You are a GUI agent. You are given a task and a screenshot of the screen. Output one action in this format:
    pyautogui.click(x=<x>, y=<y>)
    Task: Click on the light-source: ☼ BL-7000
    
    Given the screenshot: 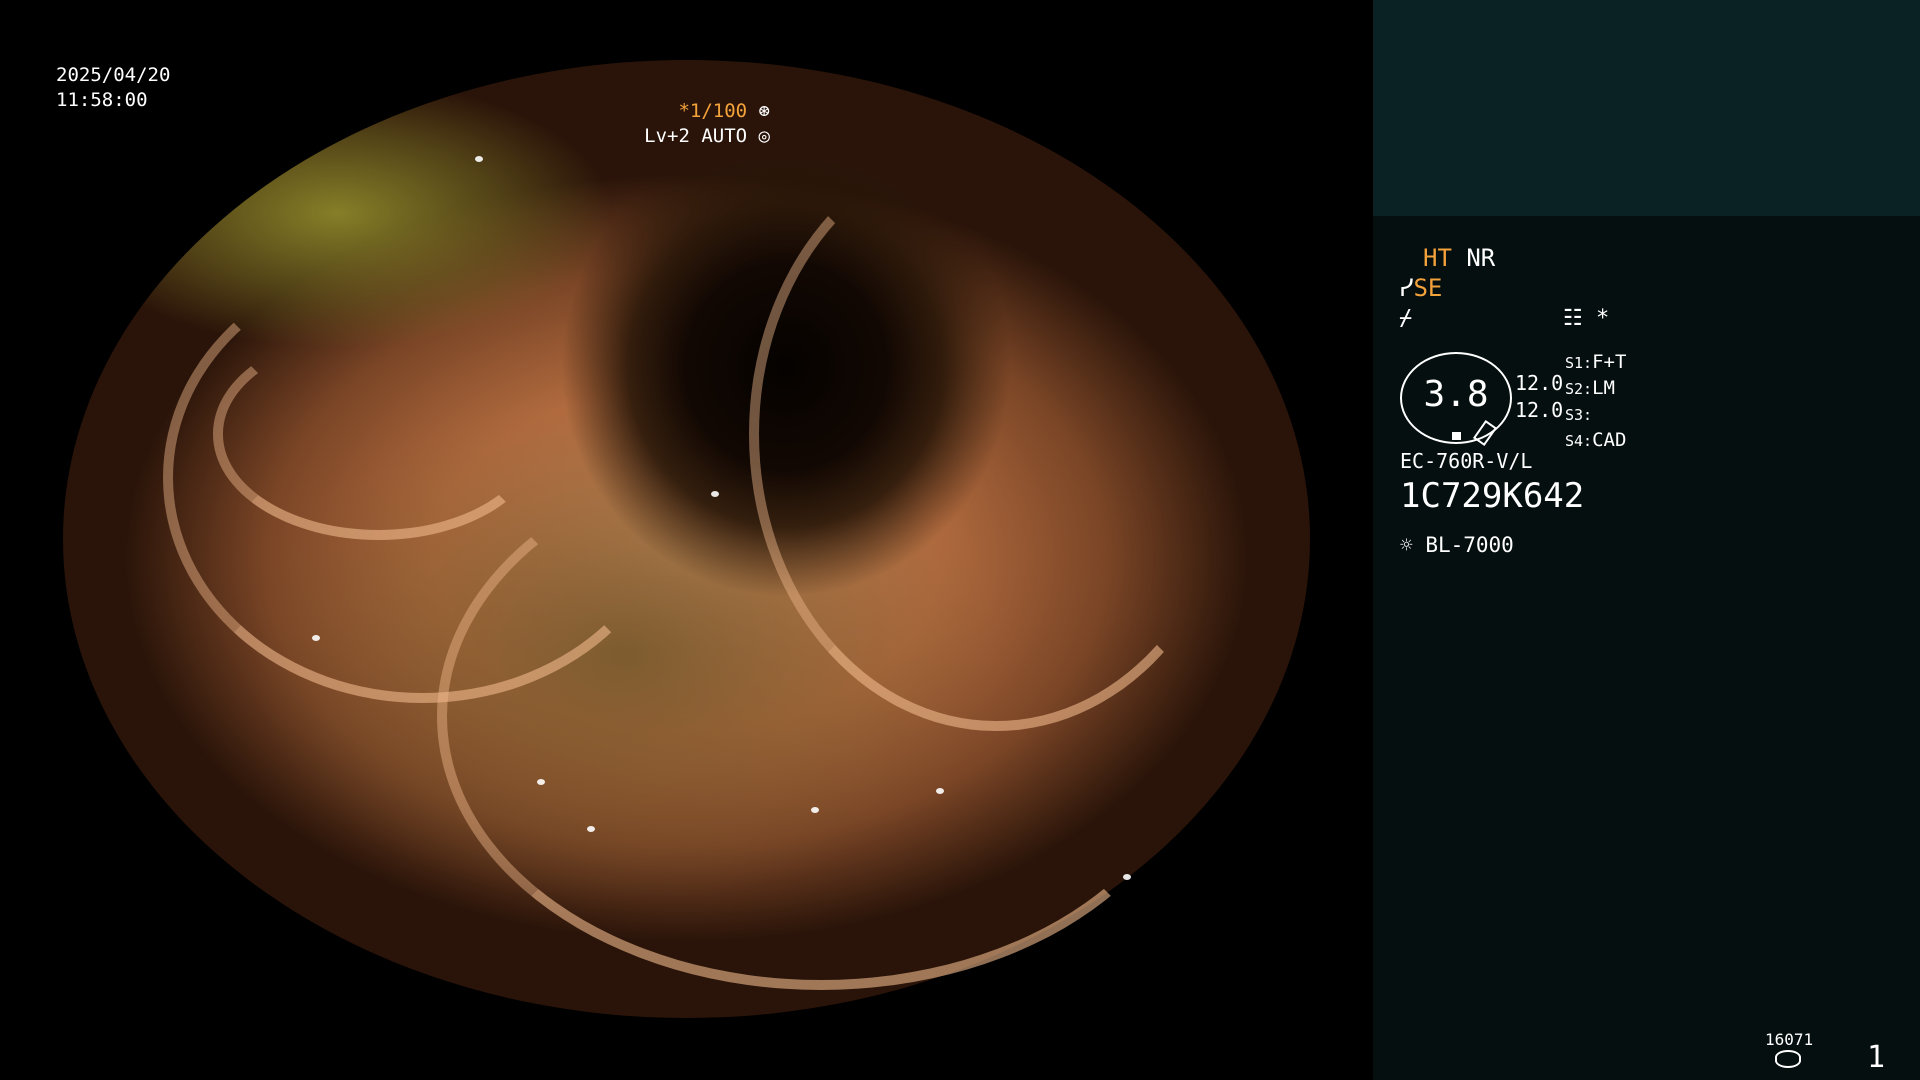 What is the action you would take?
    pyautogui.click(x=1457, y=545)
    